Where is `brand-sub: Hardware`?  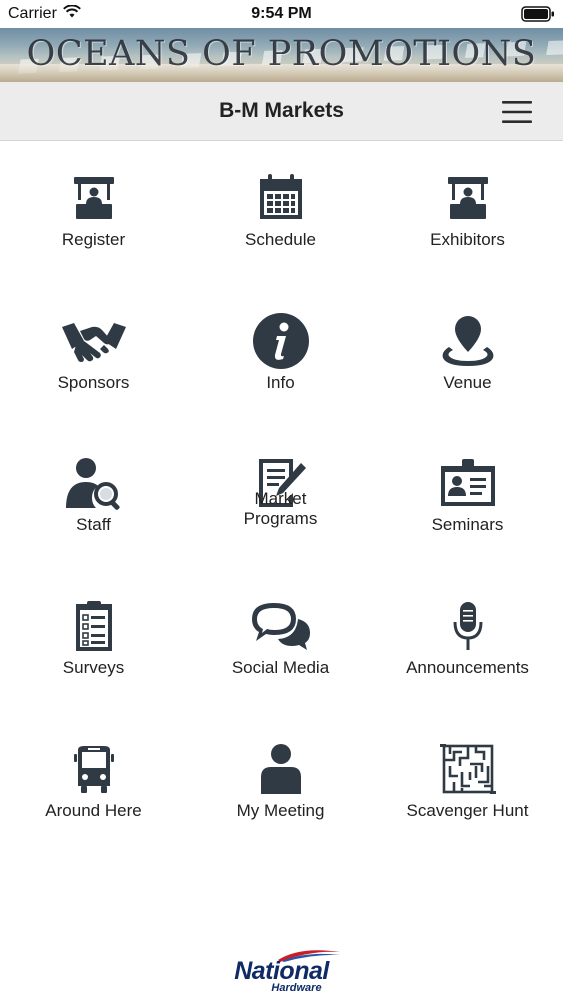 brand-sub: Hardware is located at coordinates (296, 988).